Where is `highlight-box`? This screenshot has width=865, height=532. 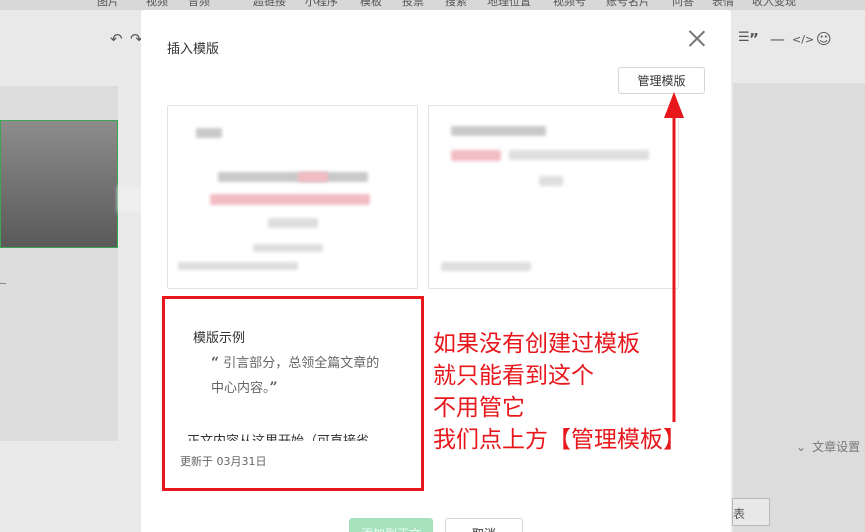
highlight-box is located at coordinates (293, 393).